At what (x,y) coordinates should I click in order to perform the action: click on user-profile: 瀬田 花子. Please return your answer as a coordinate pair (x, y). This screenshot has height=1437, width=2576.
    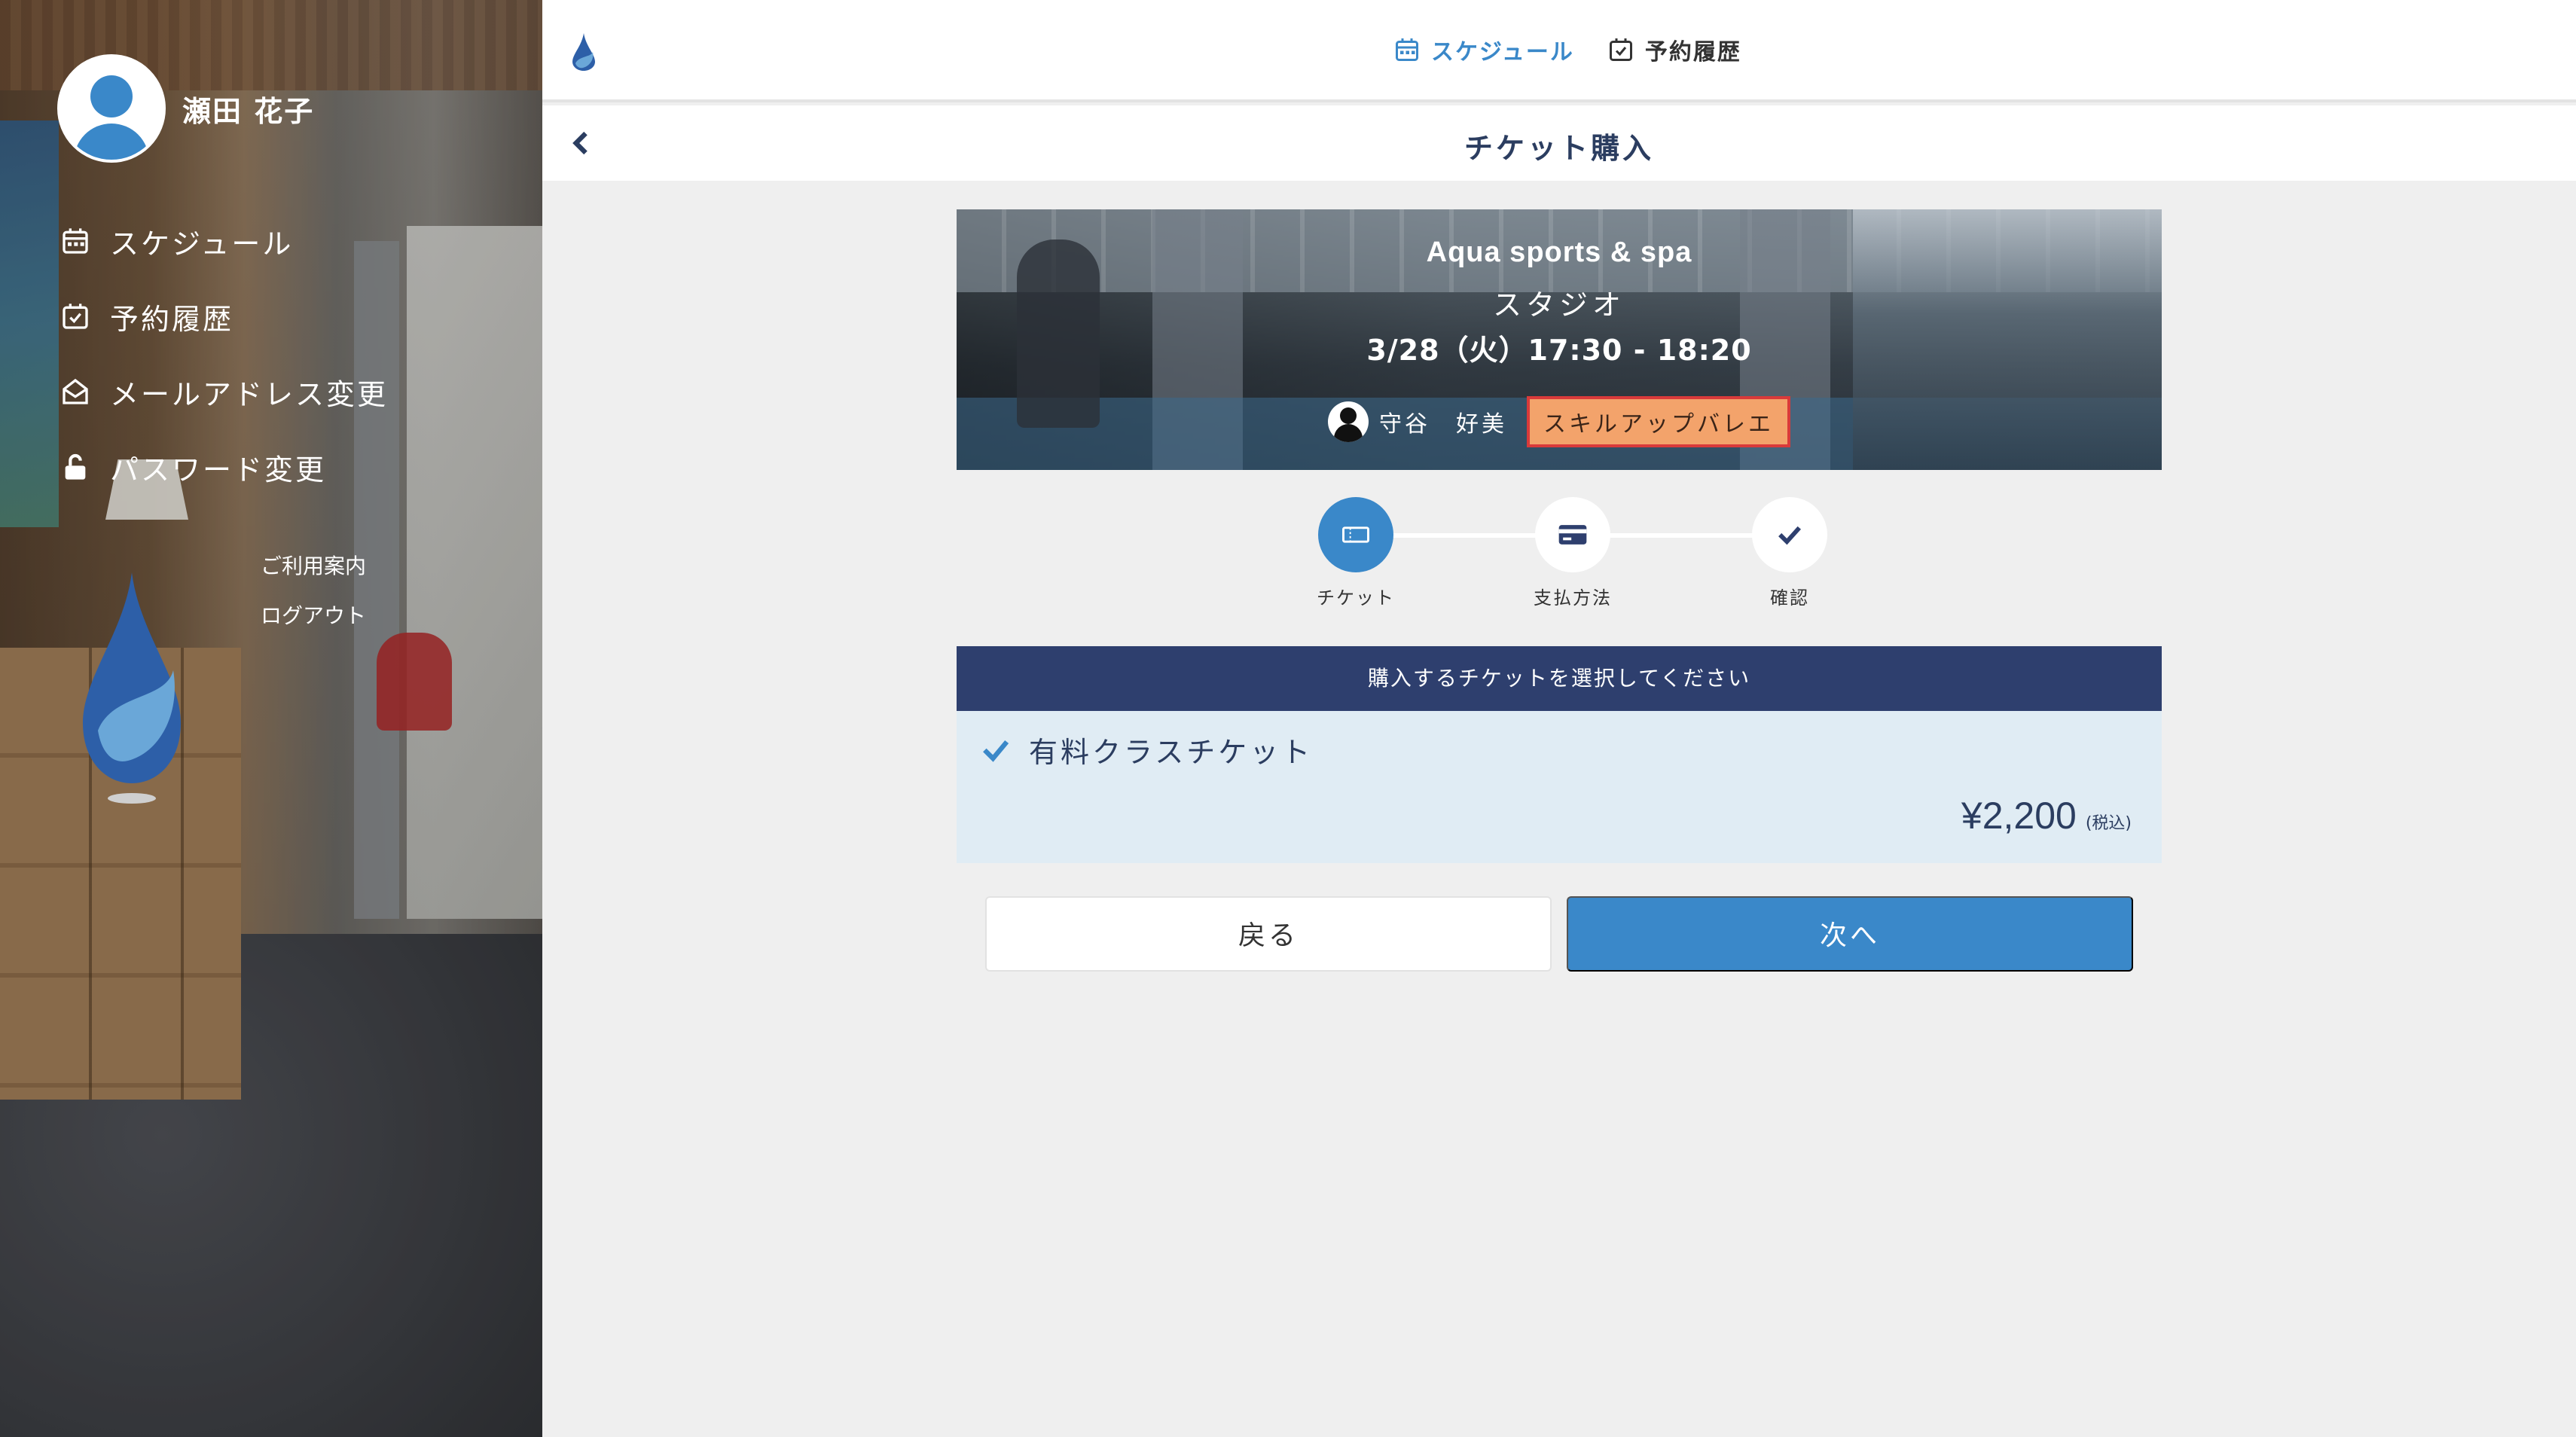
    Looking at the image, I should click on (186, 109).